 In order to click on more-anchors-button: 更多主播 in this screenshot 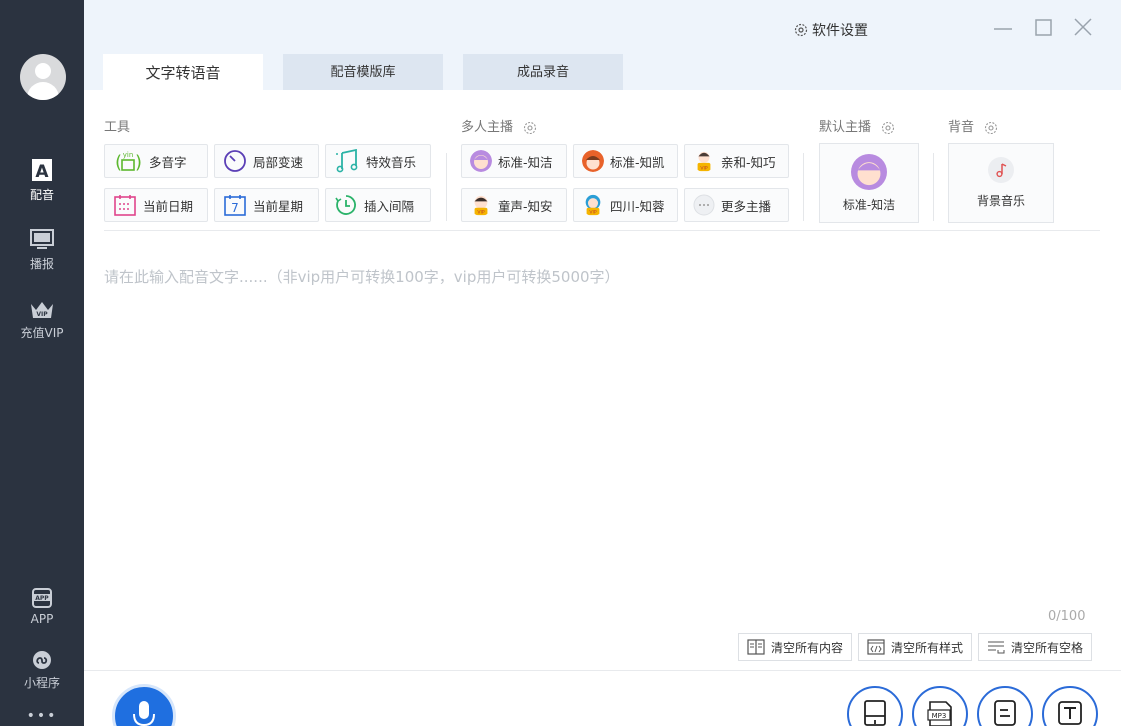, I will do `click(736, 205)`.